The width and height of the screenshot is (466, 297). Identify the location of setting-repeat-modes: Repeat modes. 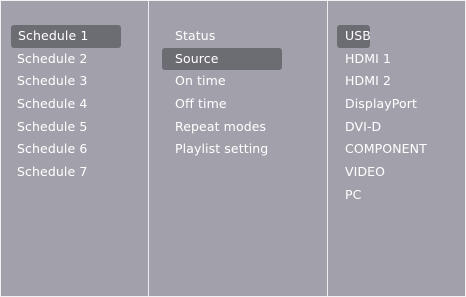
(237, 127).